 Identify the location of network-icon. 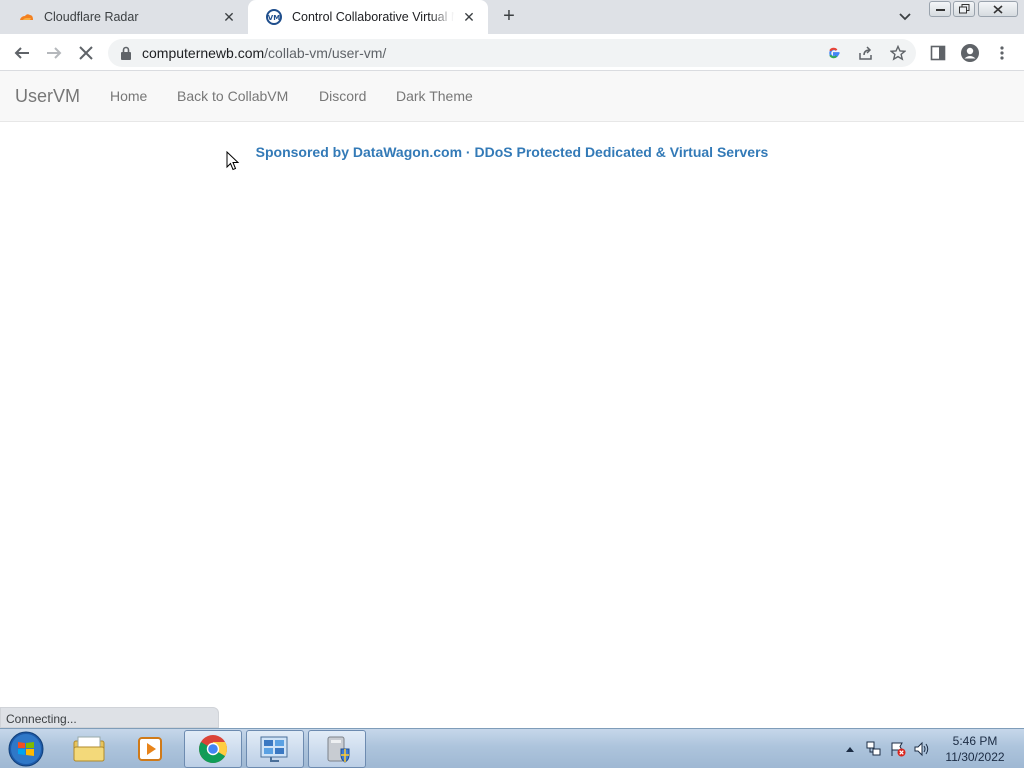
(874, 749).